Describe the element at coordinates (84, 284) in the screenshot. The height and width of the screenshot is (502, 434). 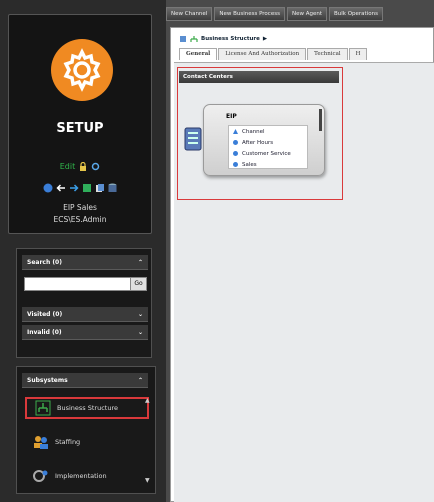
I see `search-input` at that location.